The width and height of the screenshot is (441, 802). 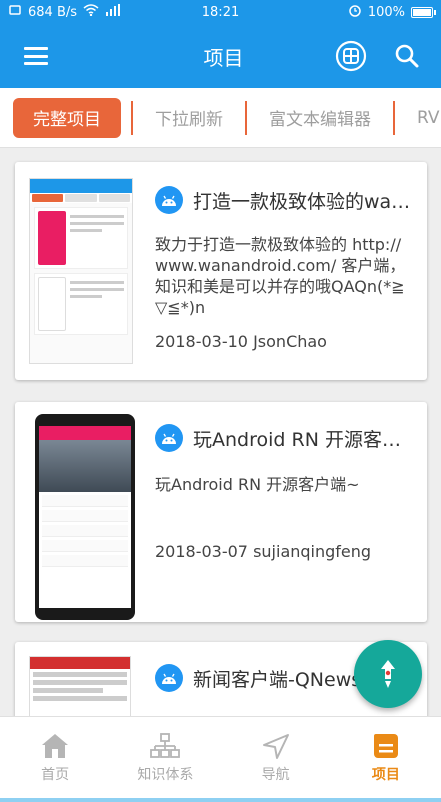 I want to click on tab-rich-text-editor: 富文本编辑器, so click(x=320, y=118).